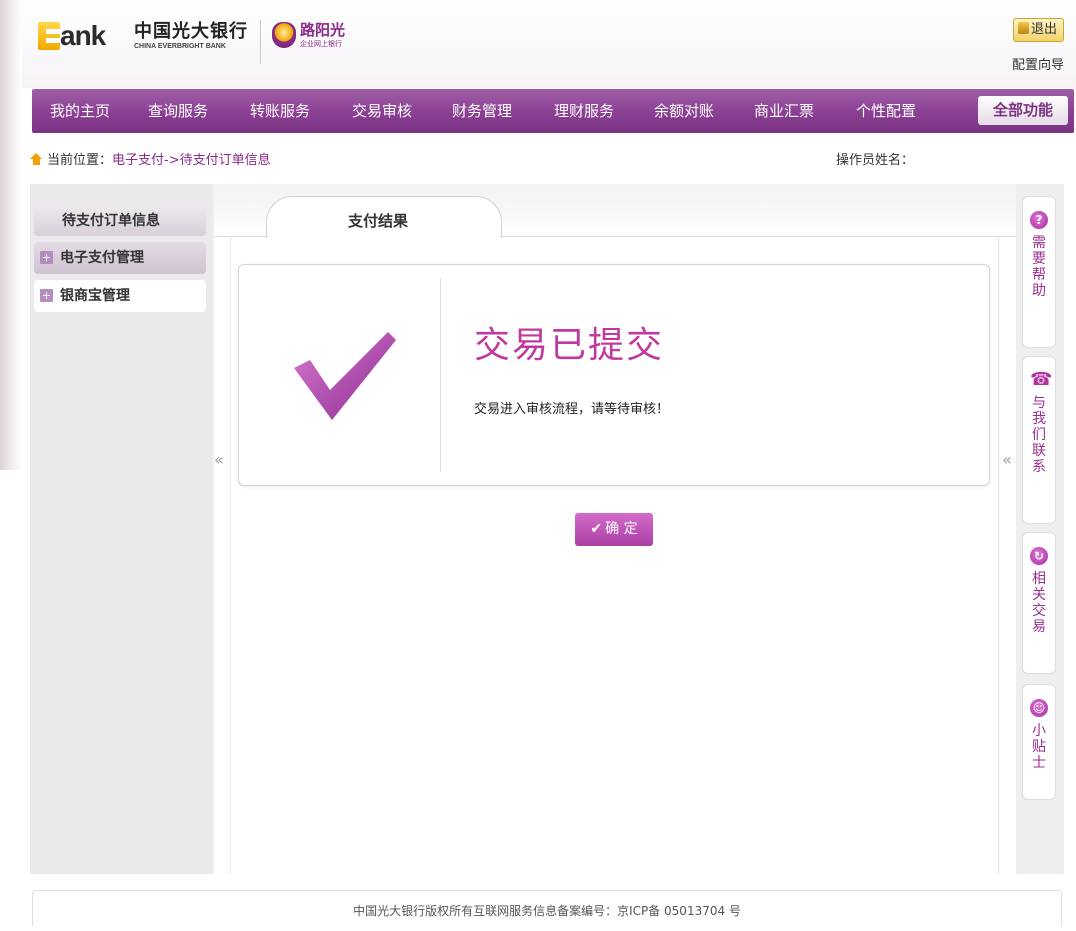 The width and height of the screenshot is (1076, 931). What do you see at coordinates (178, 111) in the screenshot?
I see `nav-item-query: 查询服务` at bounding box center [178, 111].